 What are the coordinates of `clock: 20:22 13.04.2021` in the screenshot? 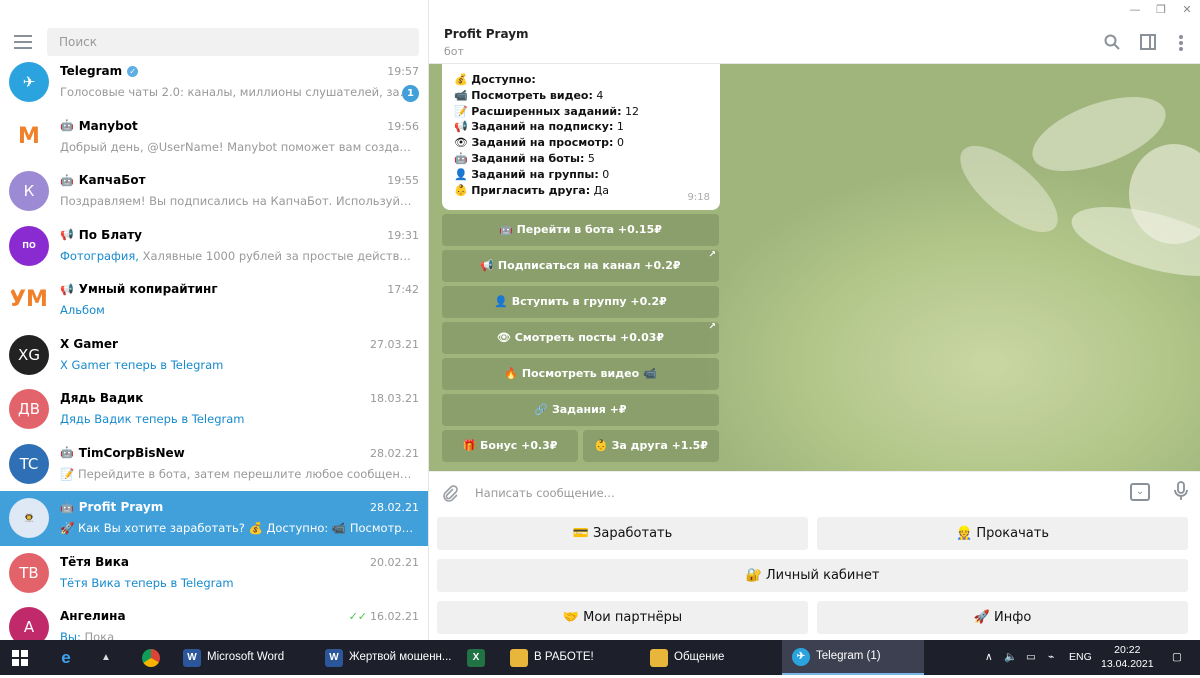 It's located at (1127, 660).